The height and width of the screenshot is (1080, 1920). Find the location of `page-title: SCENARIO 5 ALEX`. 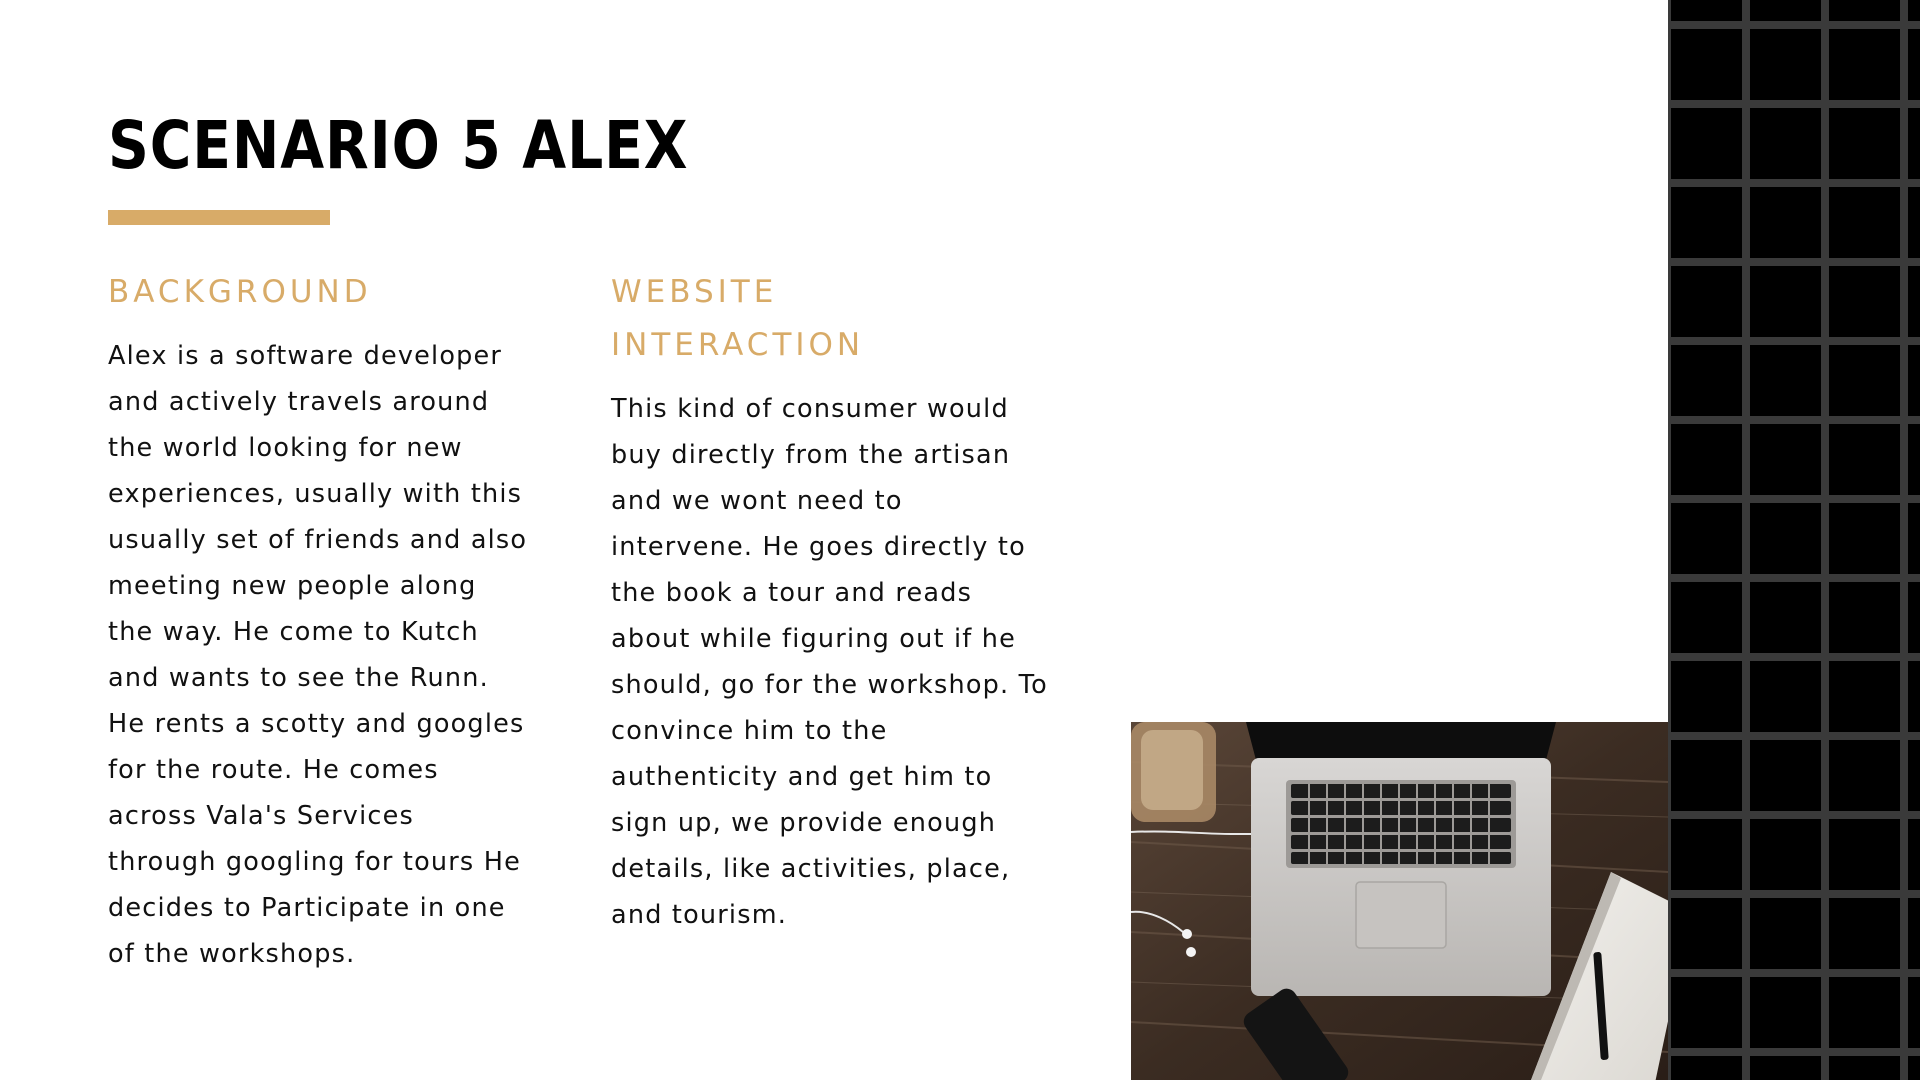

page-title: SCENARIO 5 ALEX is located at coordinates (398, 145).